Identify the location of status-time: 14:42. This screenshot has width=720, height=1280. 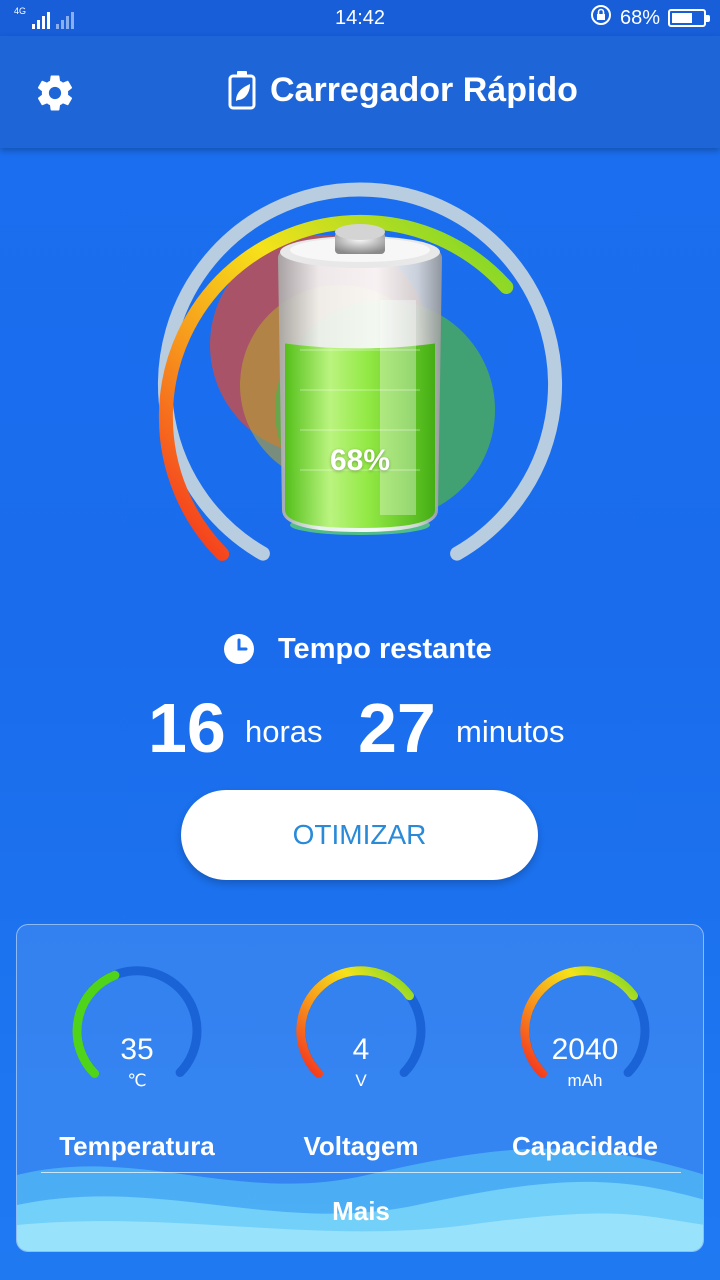
(360, 17).